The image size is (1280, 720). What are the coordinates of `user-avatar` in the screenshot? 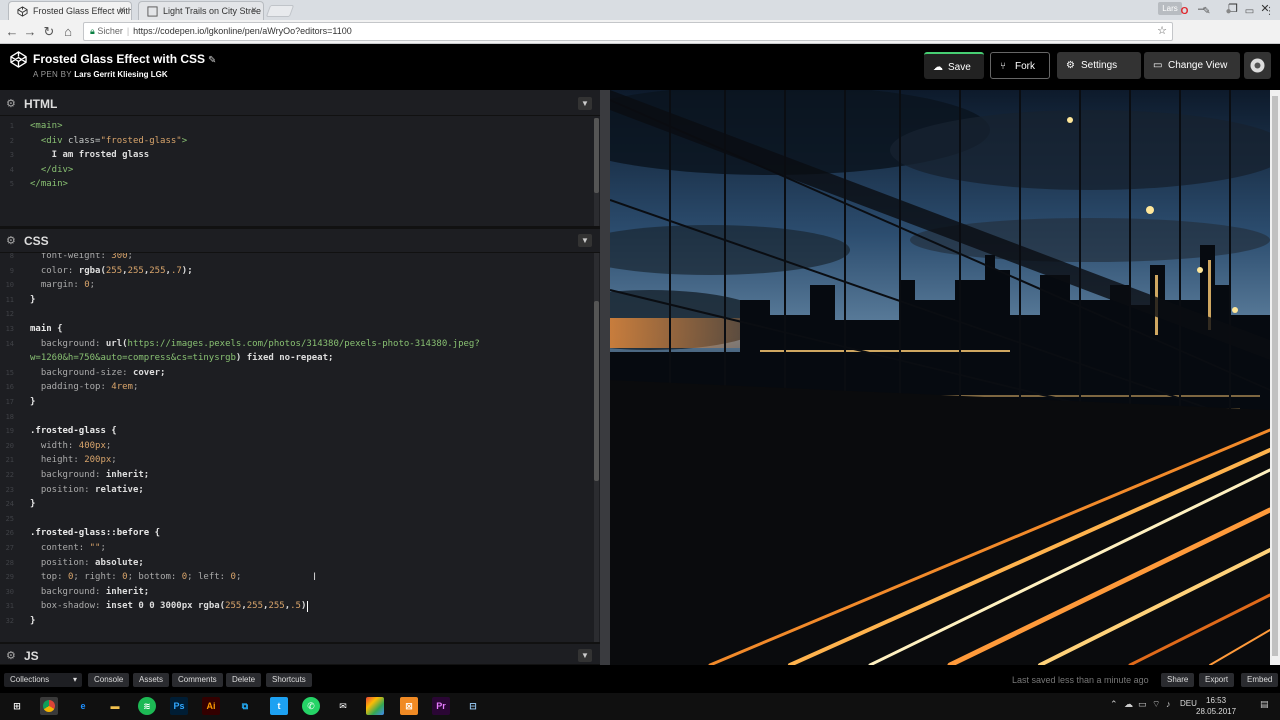 It's located at (1257, 65).